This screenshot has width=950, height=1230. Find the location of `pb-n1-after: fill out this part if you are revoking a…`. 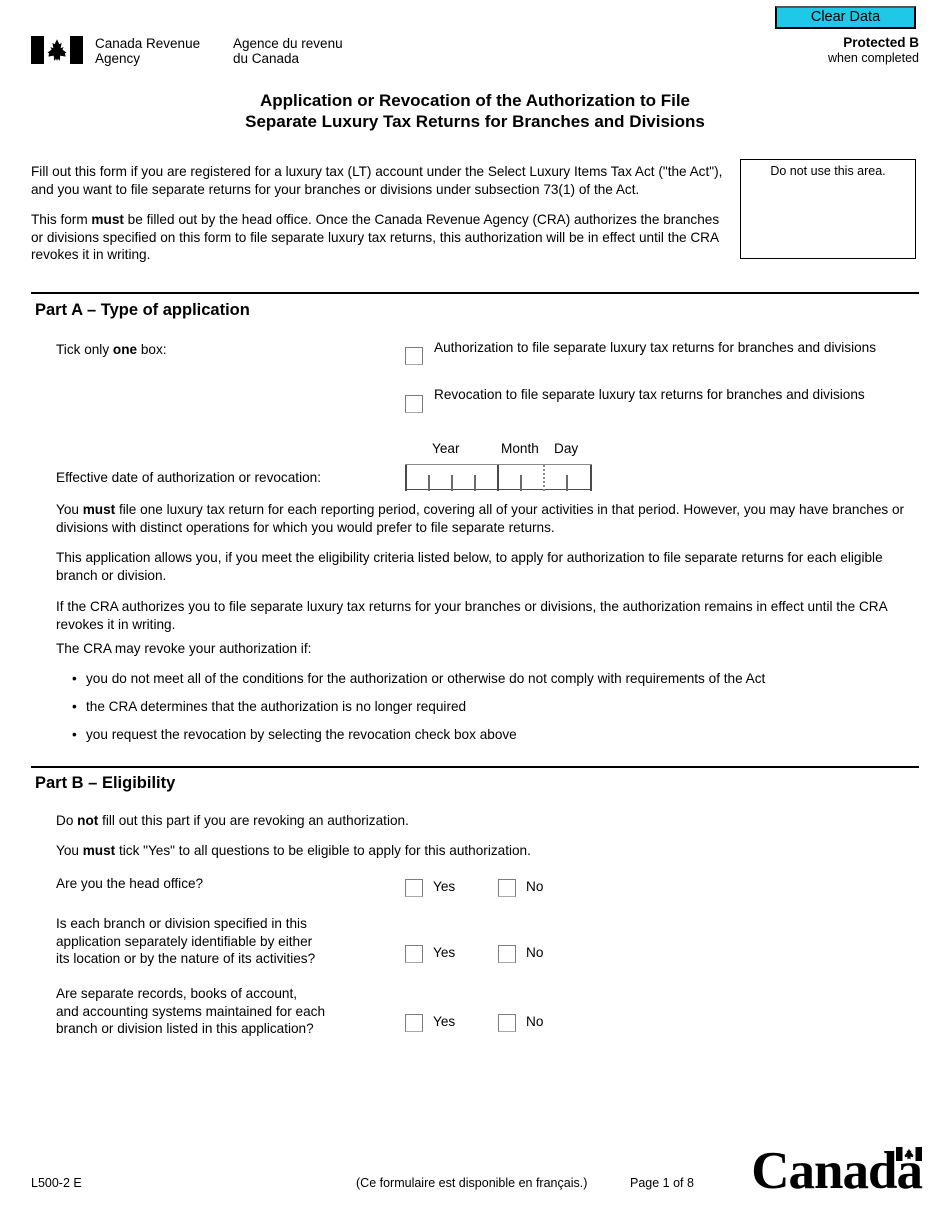

pb-n1-after: fill out this part if you are revoking a… is located at coordinates (253, 820).